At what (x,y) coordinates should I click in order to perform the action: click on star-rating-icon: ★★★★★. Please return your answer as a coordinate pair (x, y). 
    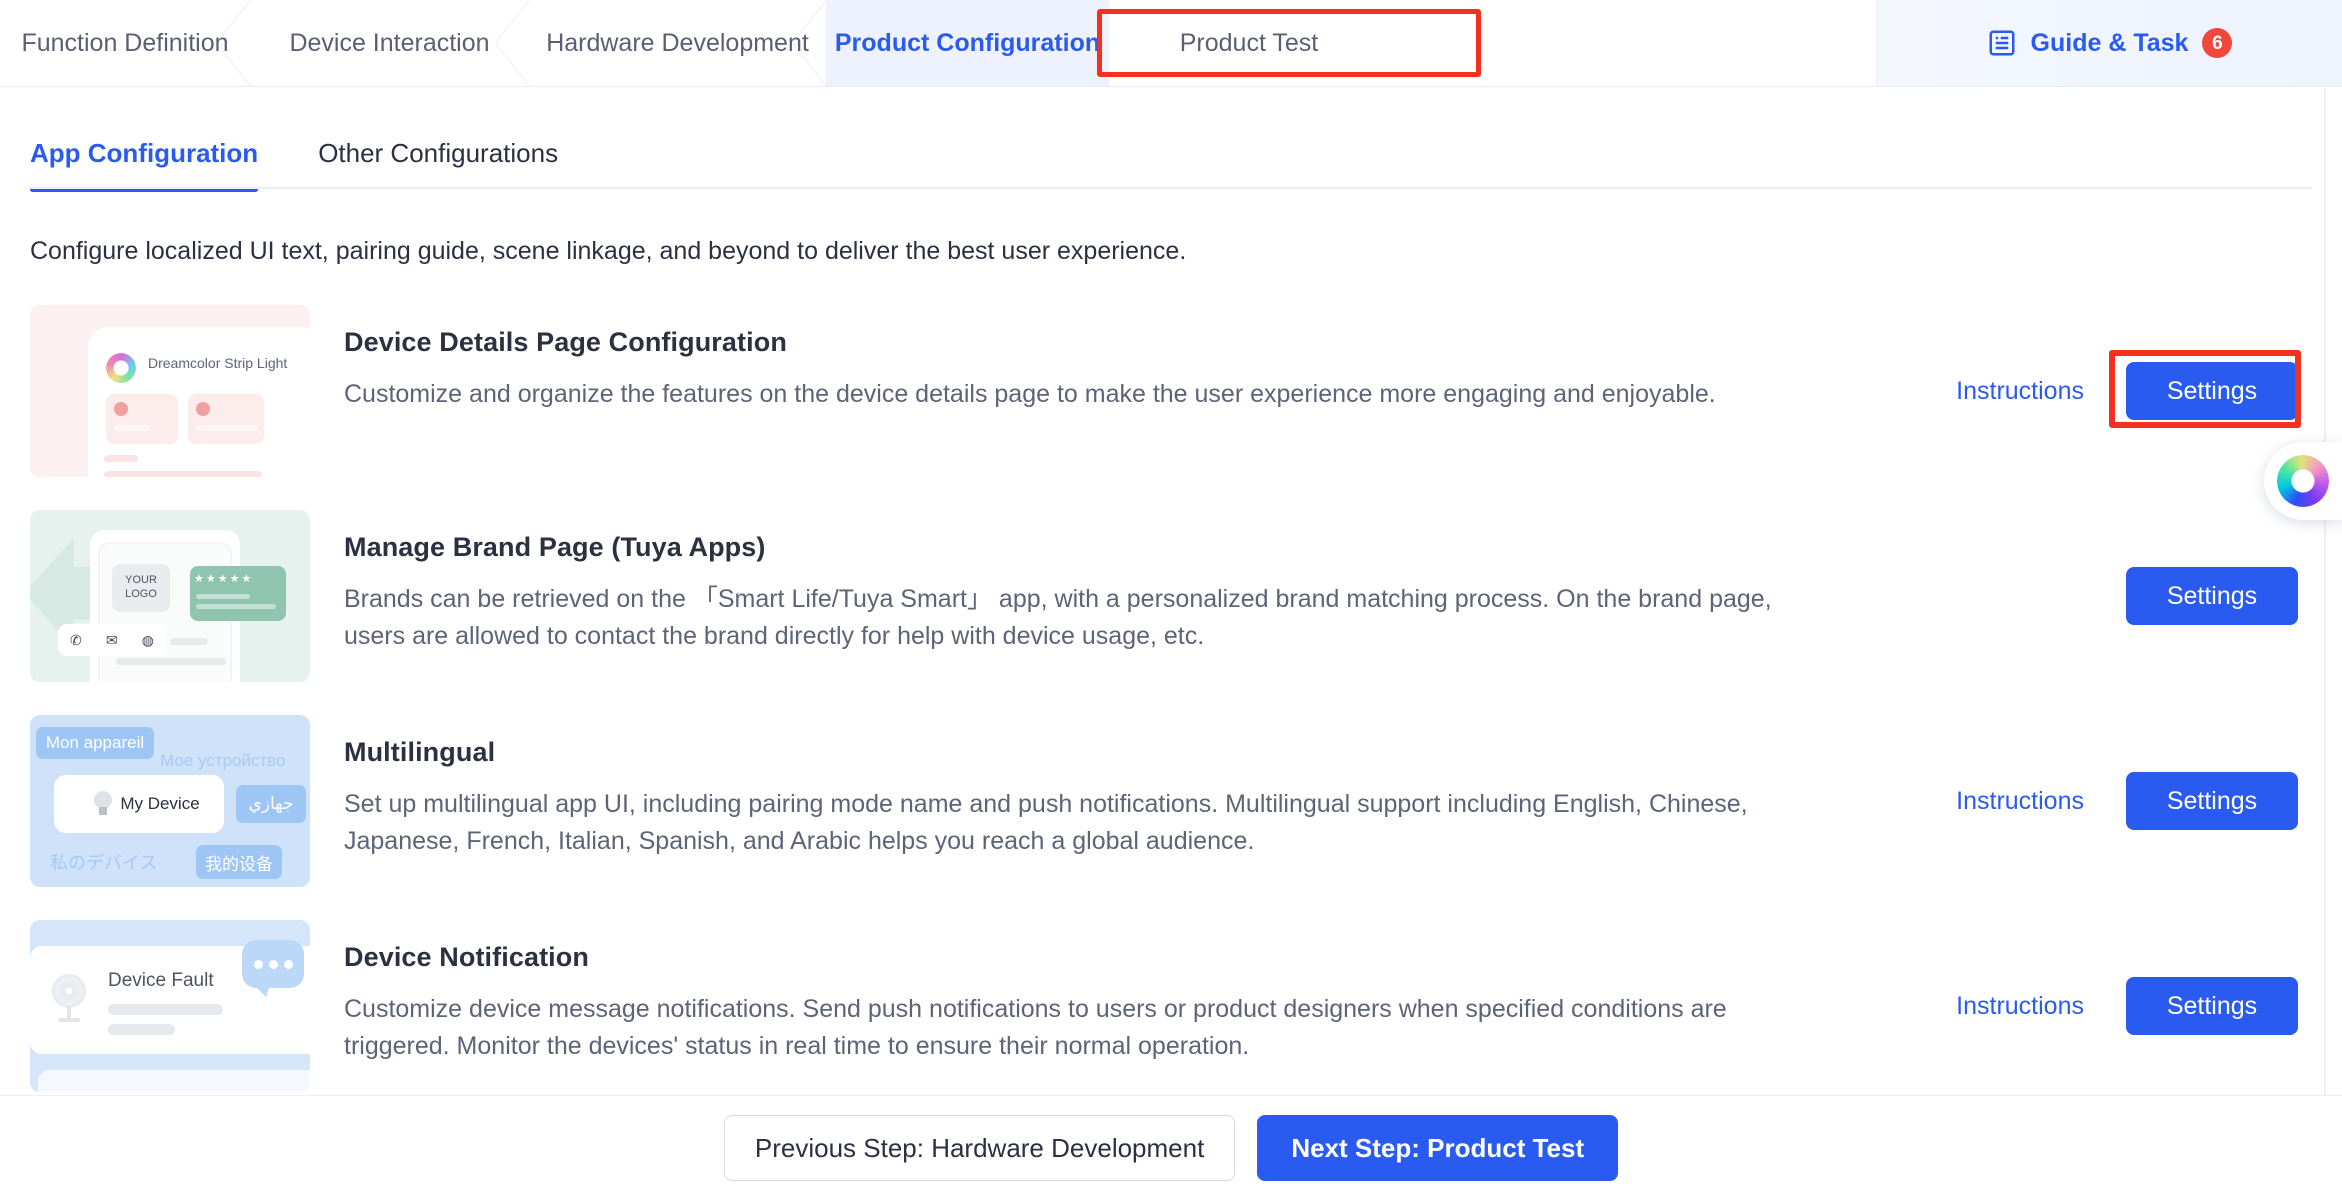
    Looking at the image, I should click on (224, 579).